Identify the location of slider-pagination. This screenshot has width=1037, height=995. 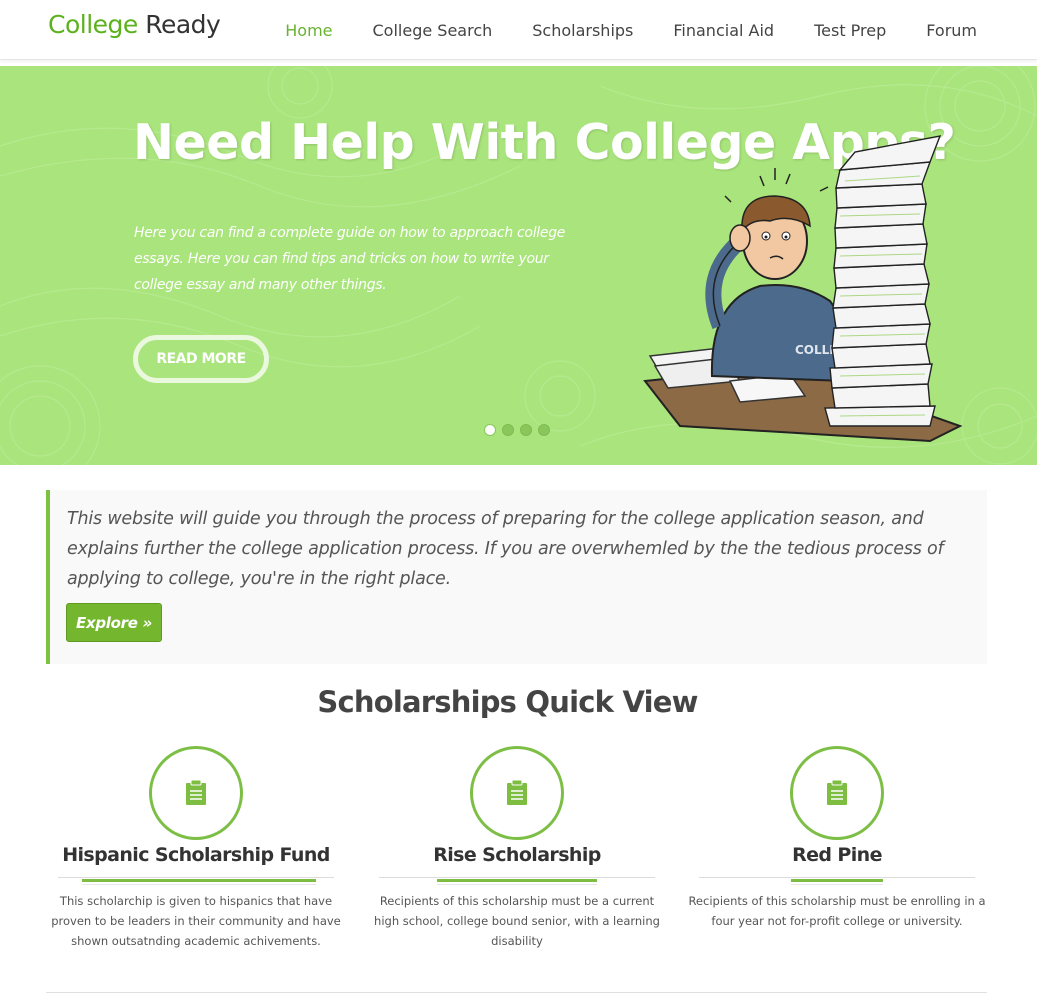
(520, 430).